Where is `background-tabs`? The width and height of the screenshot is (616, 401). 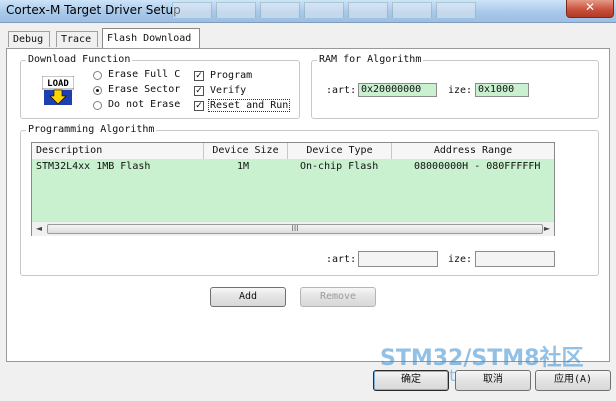
background-tabs is located at coordinates (324, 10).